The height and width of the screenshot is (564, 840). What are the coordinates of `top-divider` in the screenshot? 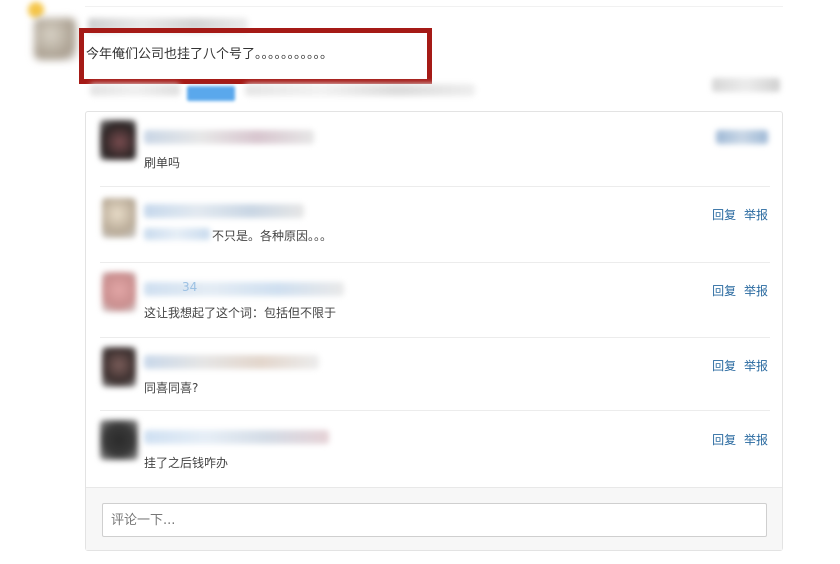 It's located at (434, 6).